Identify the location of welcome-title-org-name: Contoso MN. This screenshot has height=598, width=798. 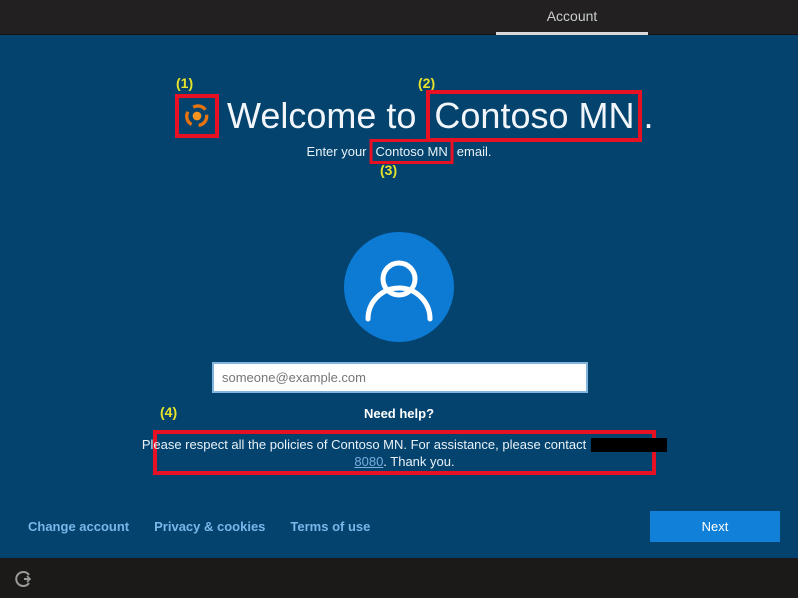
(534, 115).